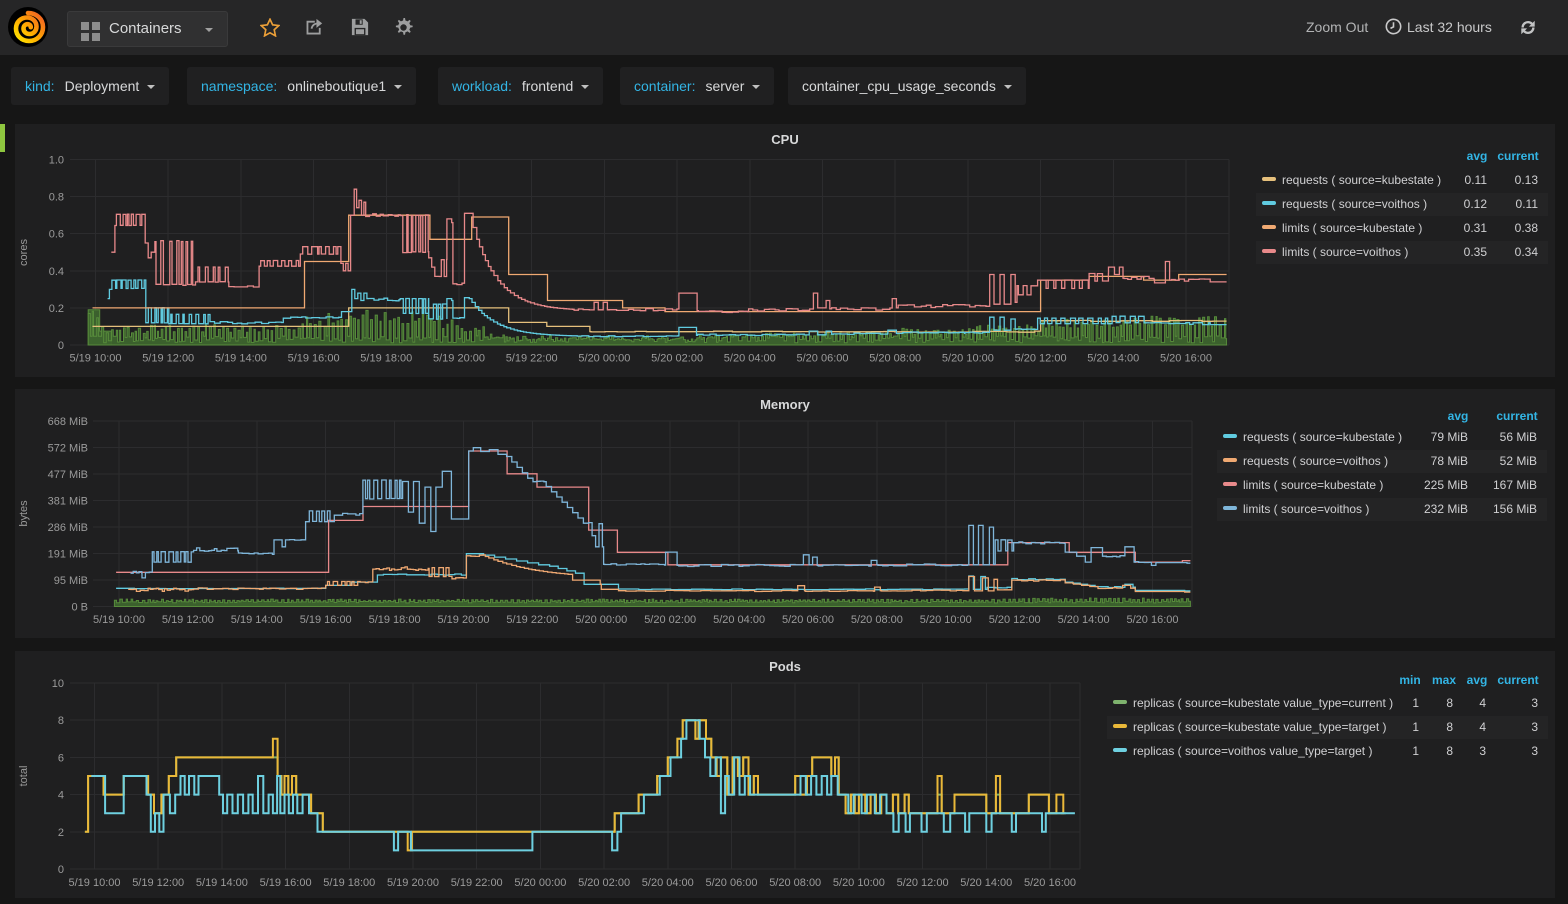 This screenshot has width=1568, height=904. I want to click on svg-text: 286 MiB, so click(68, 528).